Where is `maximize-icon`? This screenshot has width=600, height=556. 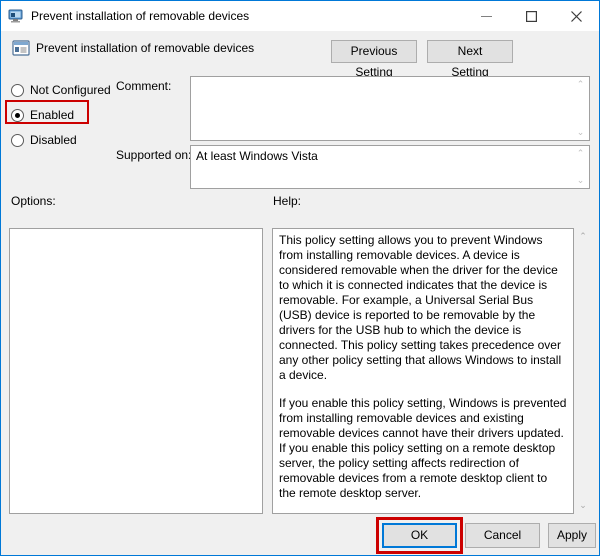
maximize-icon is located at coordinates (531, 16).